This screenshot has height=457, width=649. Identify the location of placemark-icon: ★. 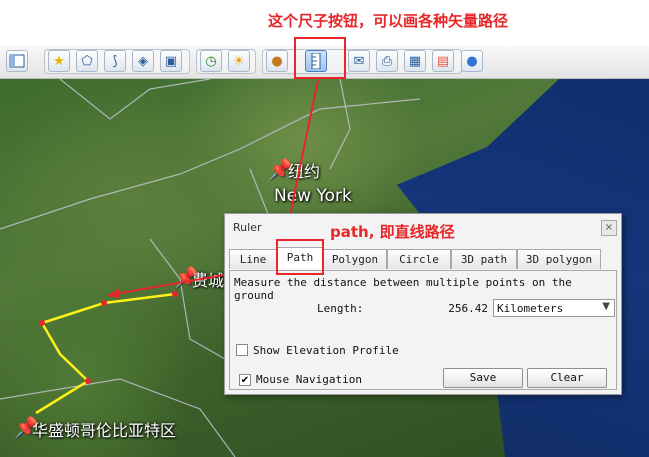
(59, 61).